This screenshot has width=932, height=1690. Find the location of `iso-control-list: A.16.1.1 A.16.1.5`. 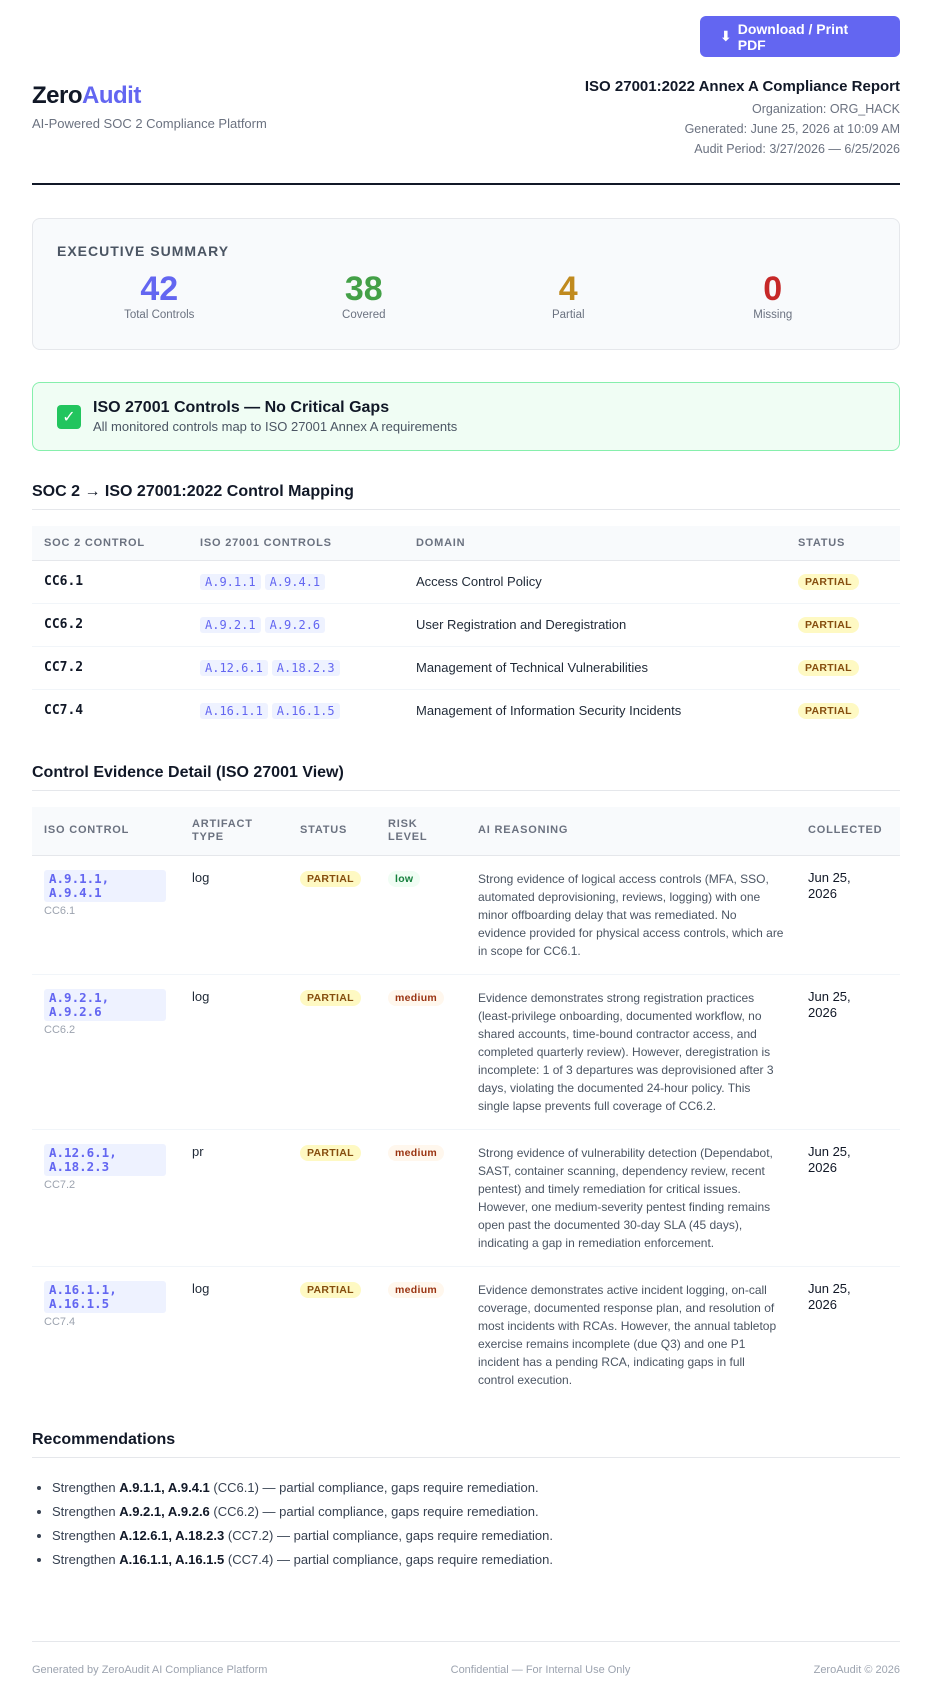

iso-control-list: A.16.1.1 A.16.1.5 is located at coordinates (296, 710).